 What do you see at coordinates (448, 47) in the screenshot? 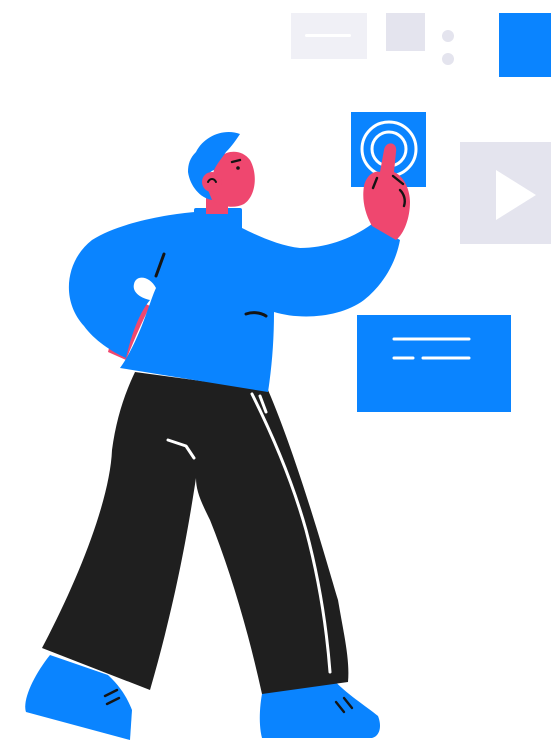
I see `vertical-dots-icon` at bounding box center [448, 47].